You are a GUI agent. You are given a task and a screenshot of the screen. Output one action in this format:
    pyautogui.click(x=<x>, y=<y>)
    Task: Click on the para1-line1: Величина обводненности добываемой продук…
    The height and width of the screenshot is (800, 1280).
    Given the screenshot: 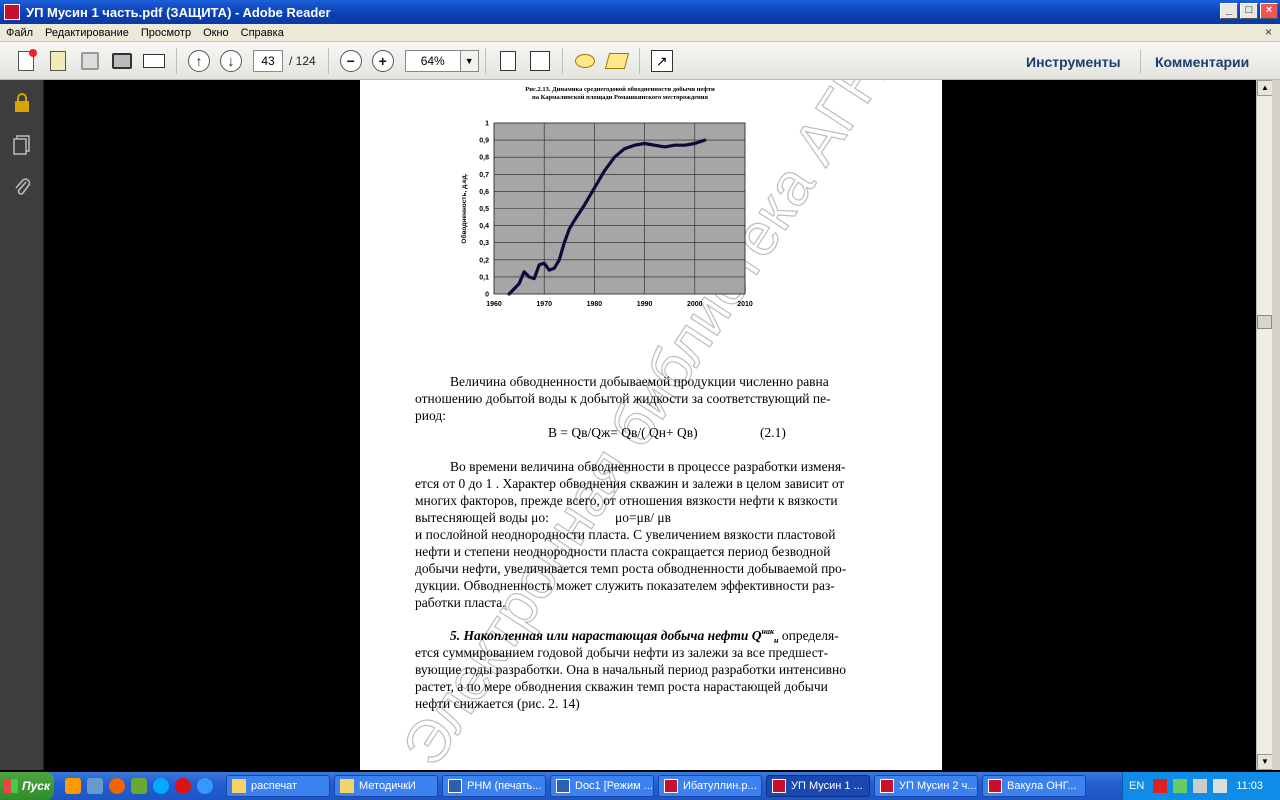 What is the action you would take?
    pyautogui.click(x=639, y=381)
    